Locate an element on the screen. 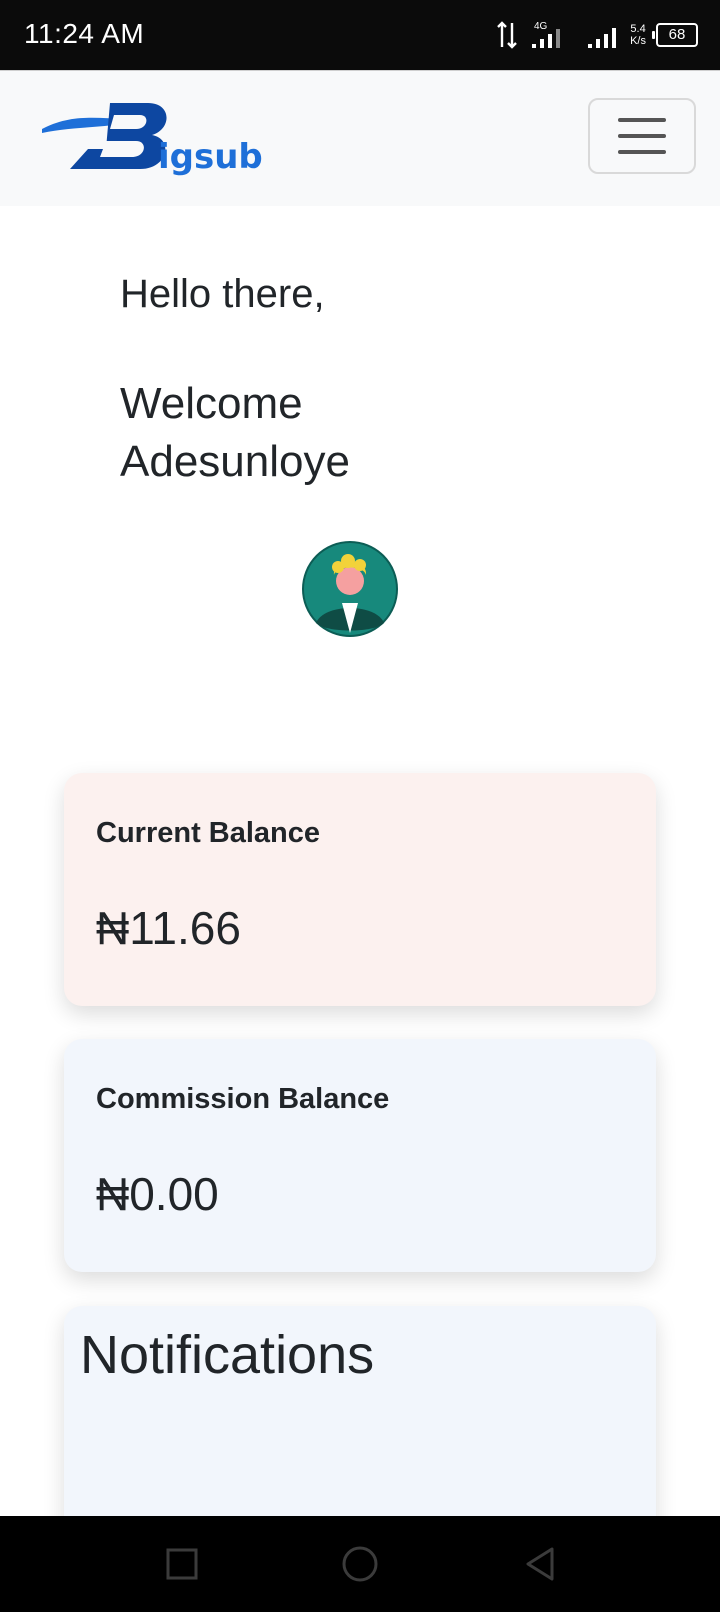  menu-toggle-button is located at coordinates (642, 136).